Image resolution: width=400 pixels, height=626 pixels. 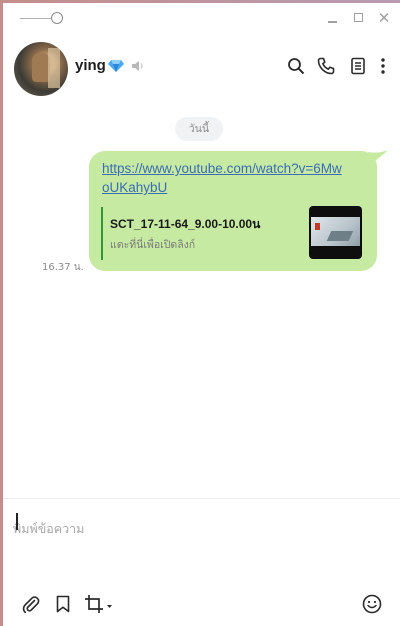 What do you see at coordinates (384, 18) in the screenshot?
I see `close-button: ✕` at bounding box center [384, 18].